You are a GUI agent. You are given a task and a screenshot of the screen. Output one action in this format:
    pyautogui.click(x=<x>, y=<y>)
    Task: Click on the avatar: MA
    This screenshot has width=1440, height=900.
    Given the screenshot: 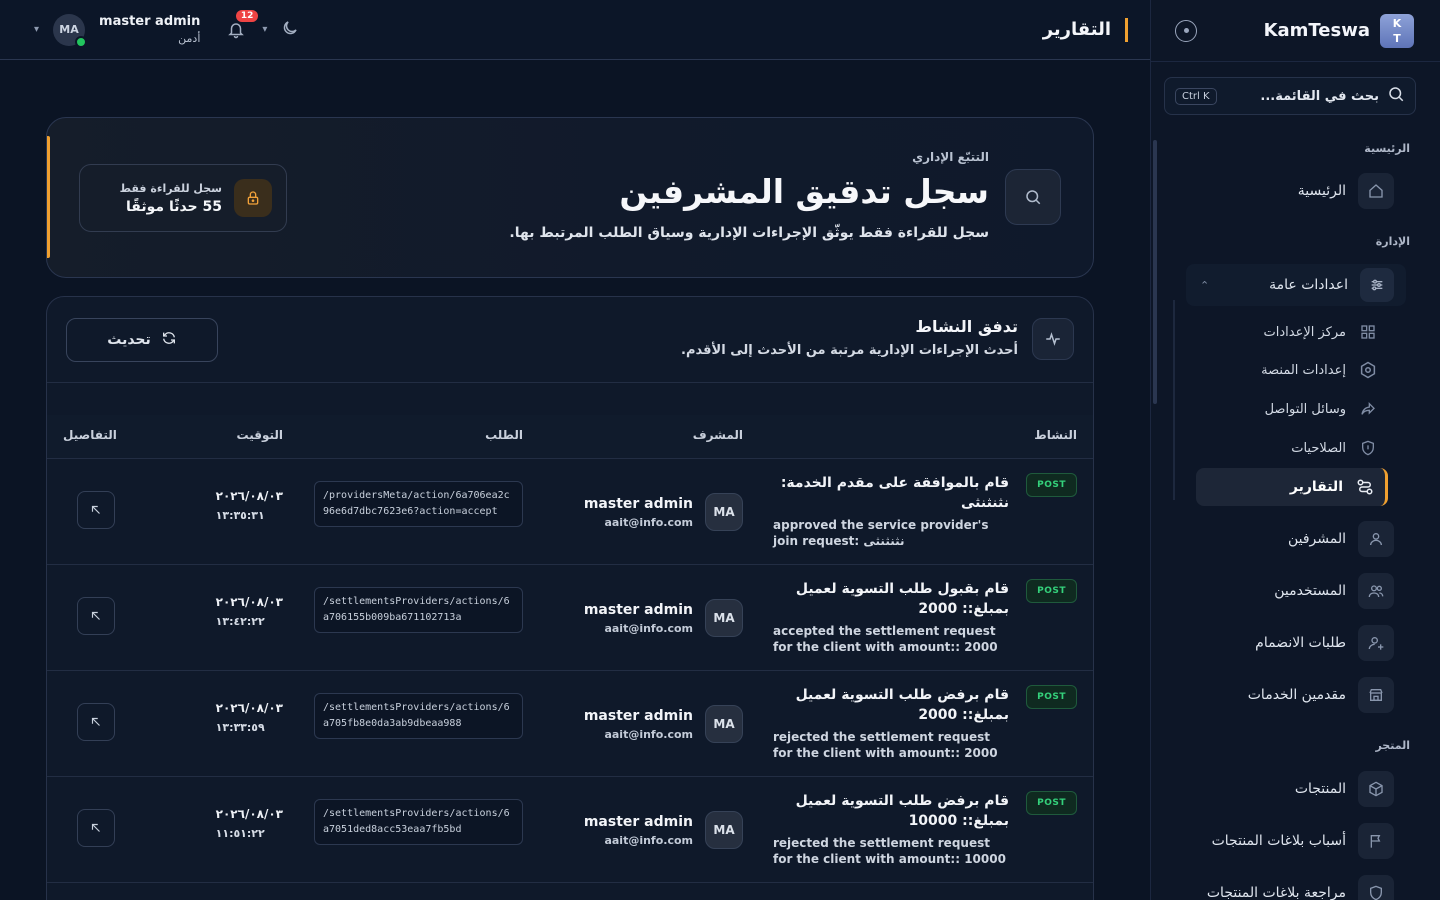 What is the action you would take?
    pyautogui.click(x=70, y=30)
    